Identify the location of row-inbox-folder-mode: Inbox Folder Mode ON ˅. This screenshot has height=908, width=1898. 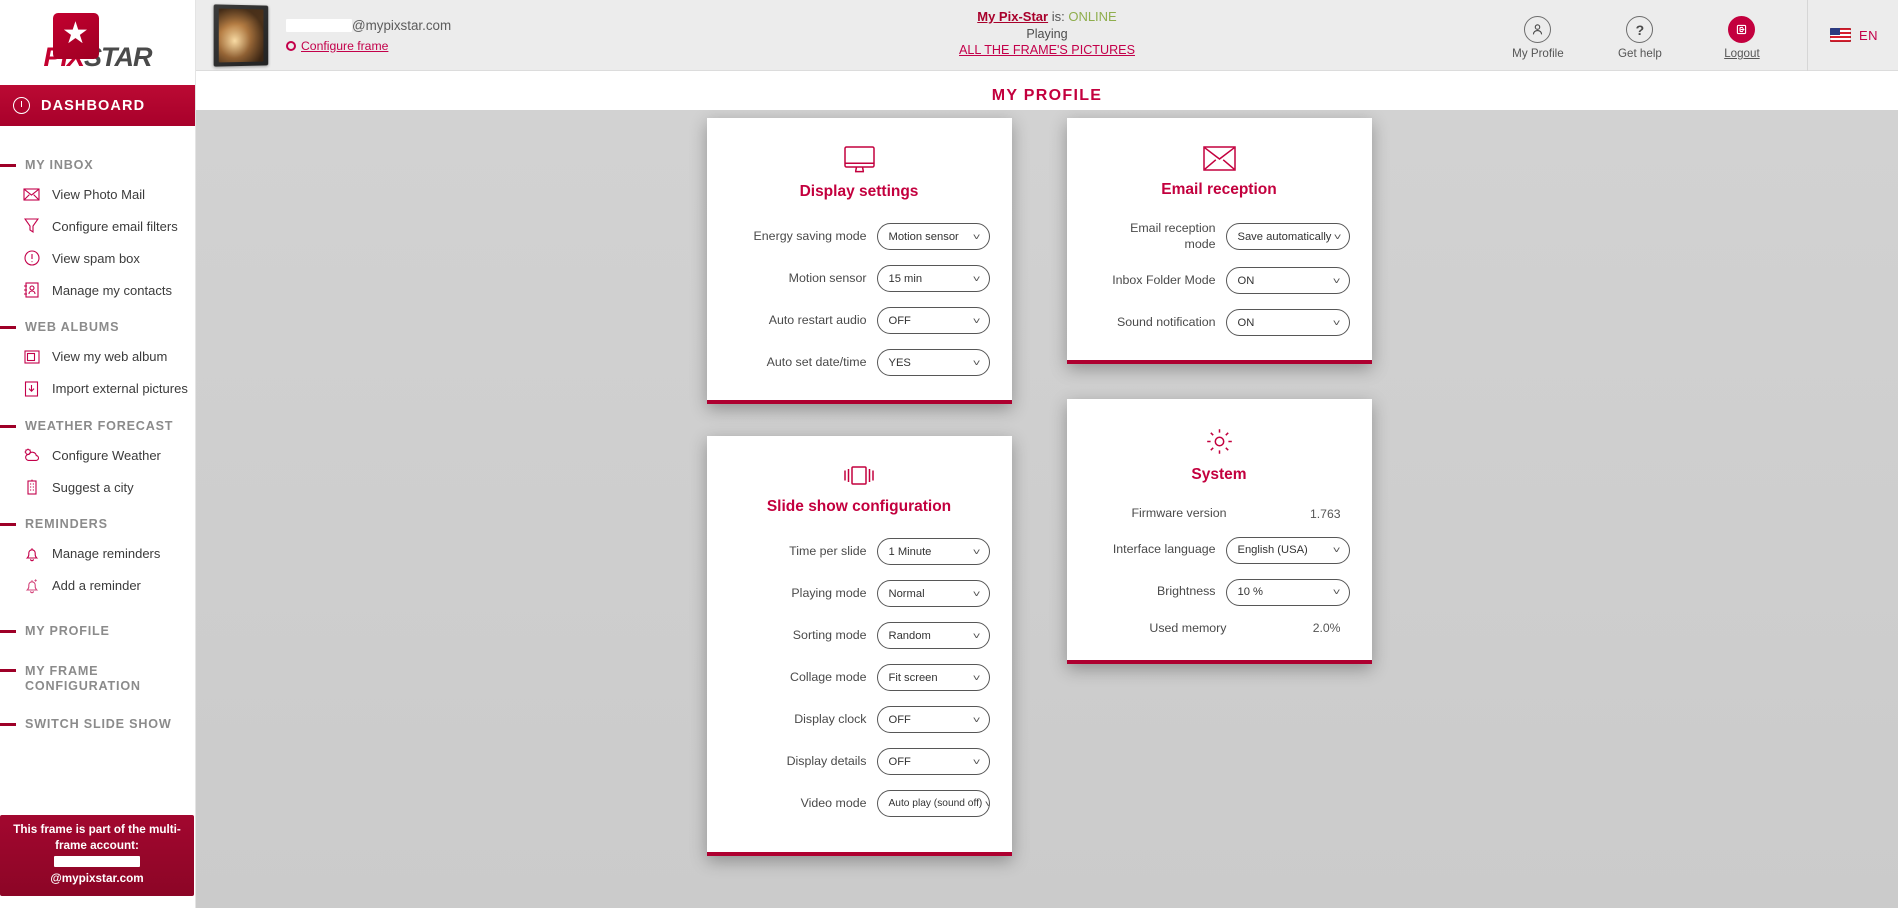
(1219, 280).